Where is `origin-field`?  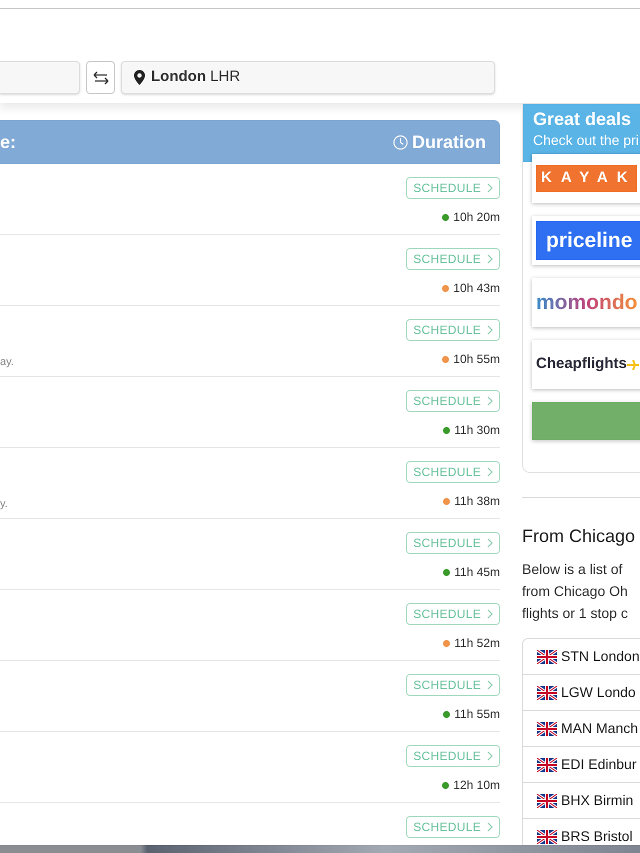 origin-field is located at coordinates (40, 77).